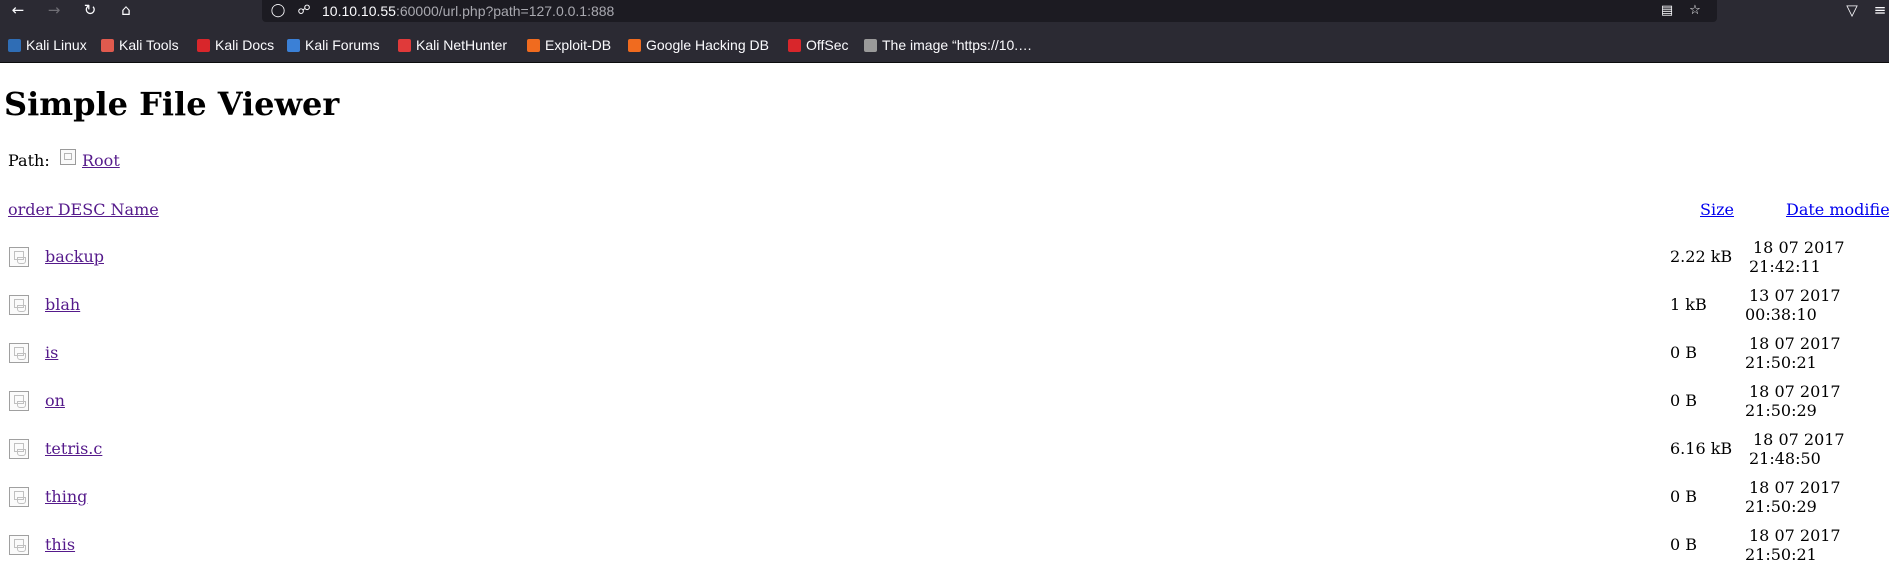 The image size is (1889, 582). Describe the element at coordinates (304, 11) in the screenshot. I see `lock-icon: ☍` at that location.